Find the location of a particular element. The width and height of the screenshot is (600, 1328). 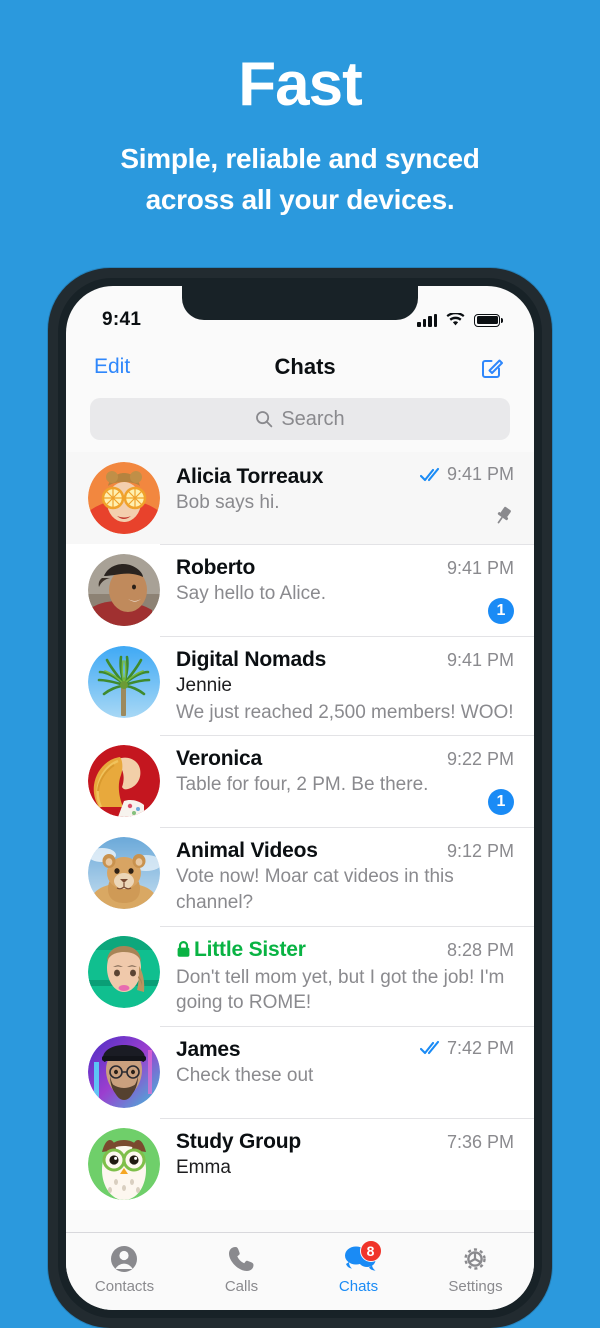

chat-row-header: Roberto 9:41 PM is located at coordinates (345, 568).